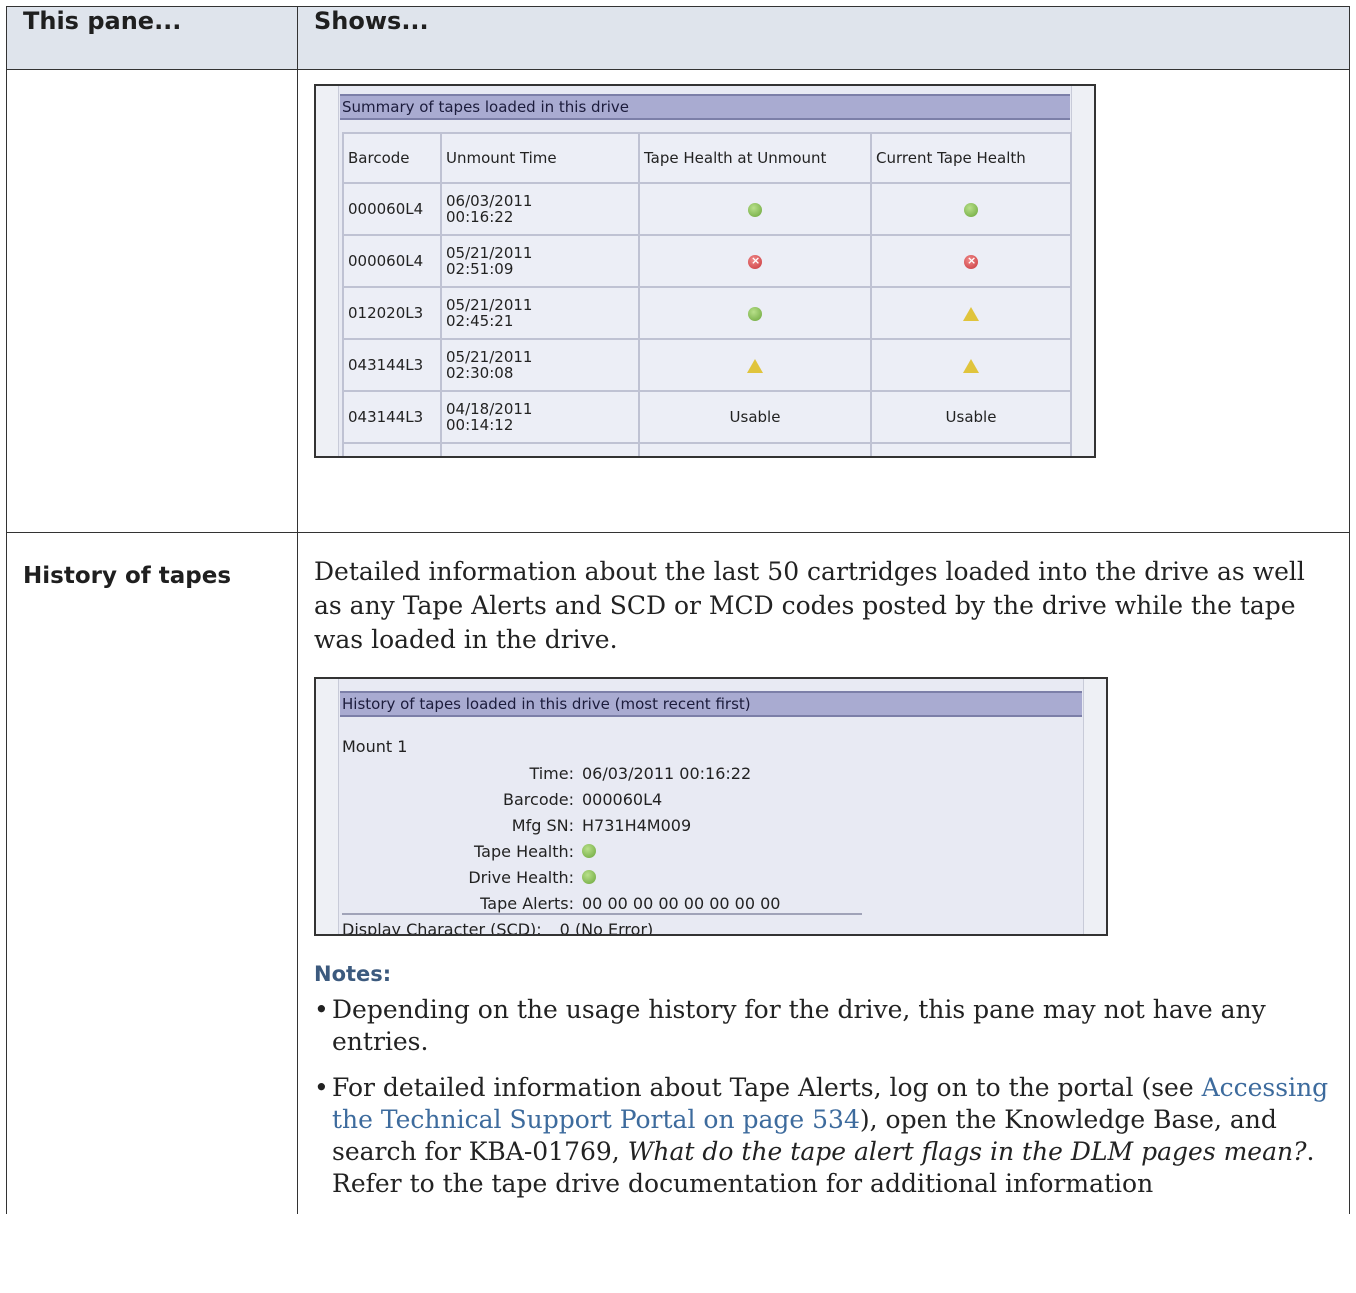 Image resolution: width=1356 pixels, height=1293 pixels. What do you see at coordinates (707, 209) in the screenshot?
I see `table-row: 000060L4 06/03/2011 00:16:22` at bounding box center [707, 209].